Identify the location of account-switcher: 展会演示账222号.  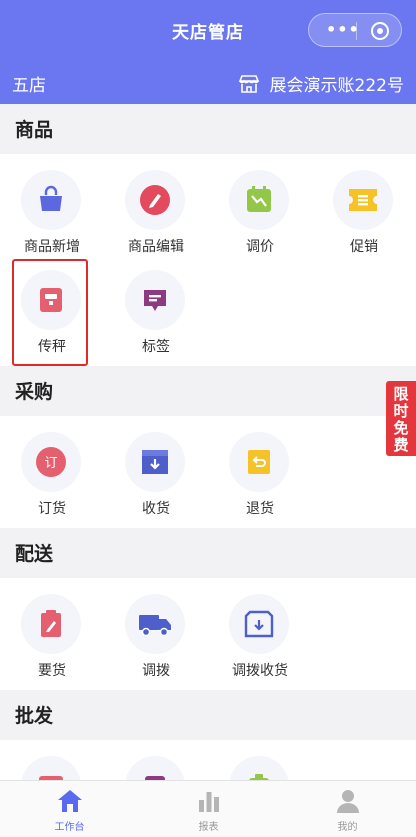
(321, 83).